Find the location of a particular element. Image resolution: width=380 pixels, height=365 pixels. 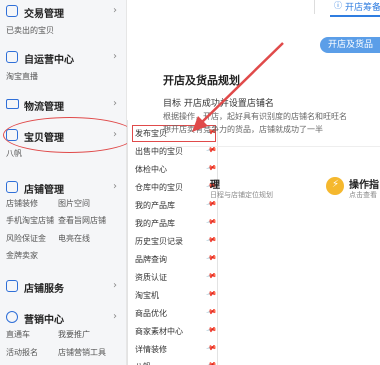

store-icon is located at coordinates (12, 187).